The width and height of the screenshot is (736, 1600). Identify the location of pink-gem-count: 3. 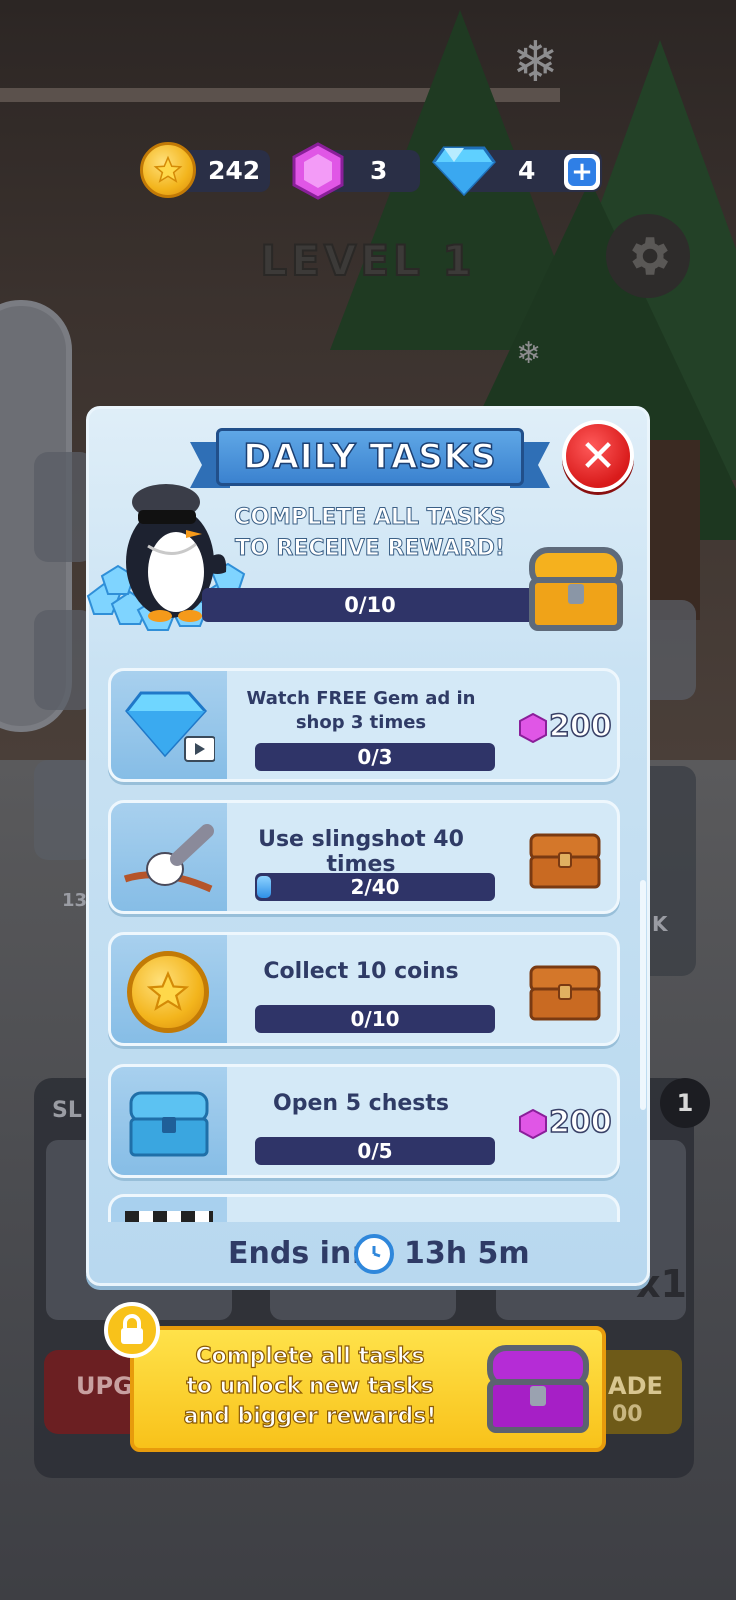
(379, 170).